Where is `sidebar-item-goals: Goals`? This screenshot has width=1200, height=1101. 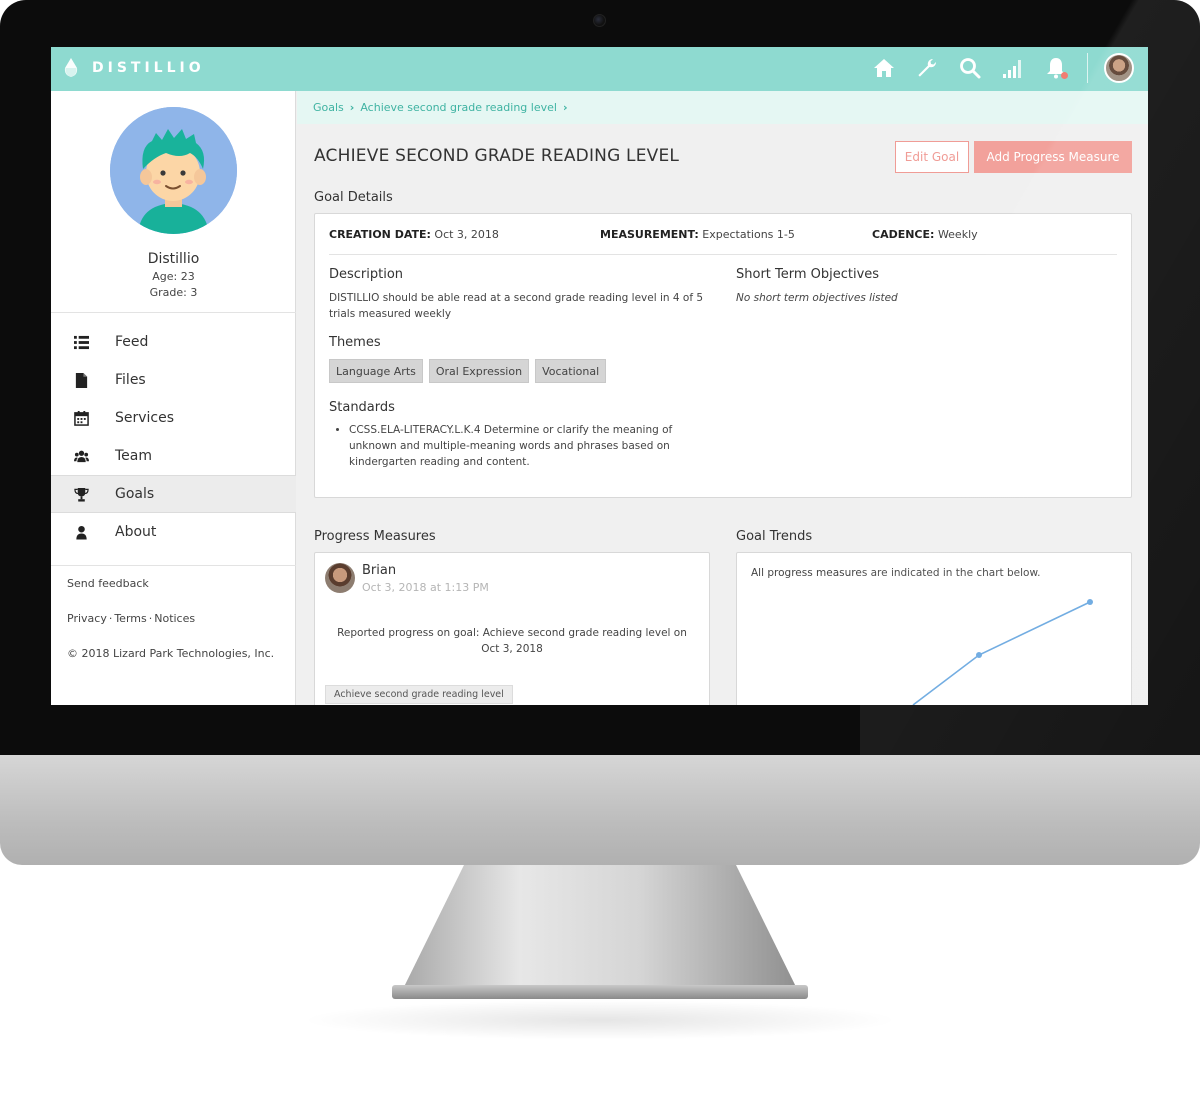 sidebar-item-goals: Goals is located at coordinates (173, 494).